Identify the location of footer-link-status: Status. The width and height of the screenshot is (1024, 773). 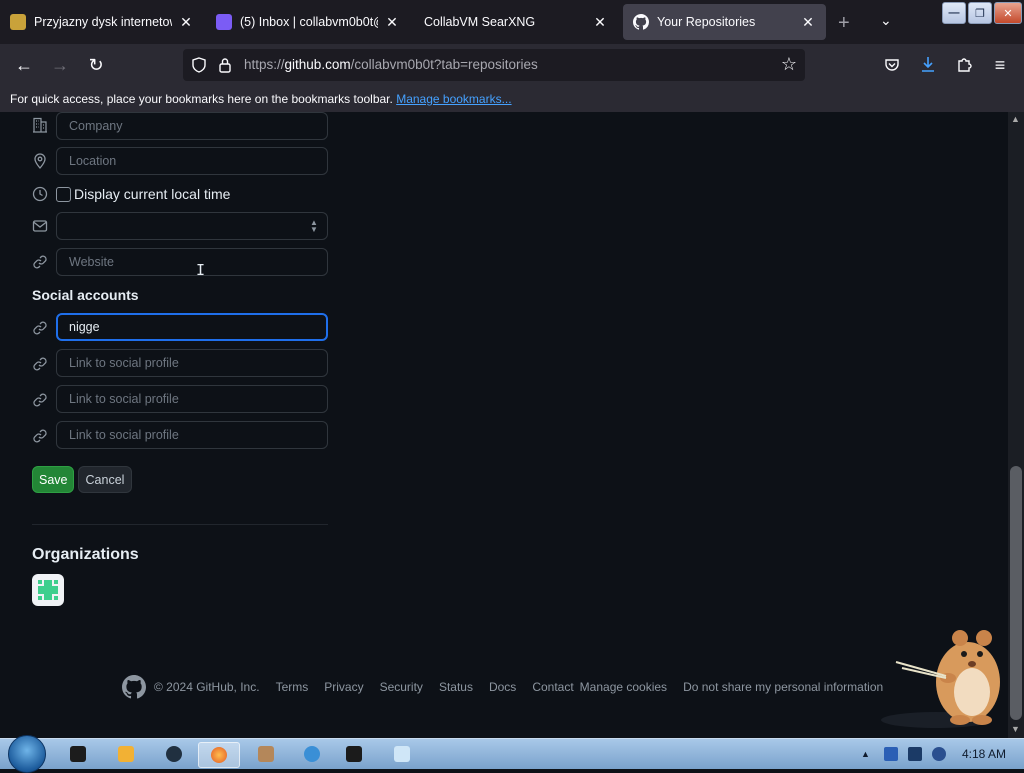
(456, 687).